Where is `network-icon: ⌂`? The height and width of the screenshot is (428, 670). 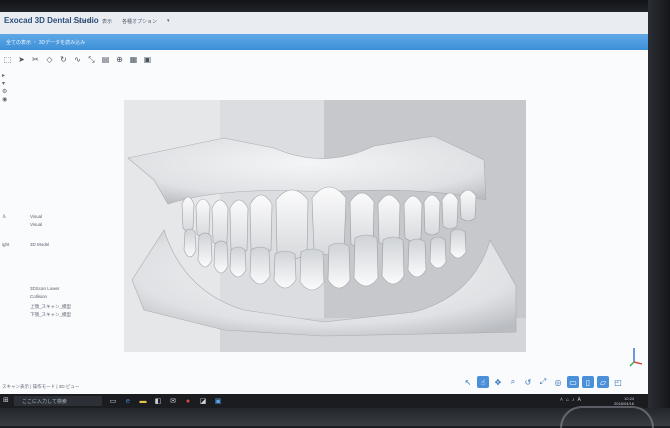
network-icon: ⌂ is located at coordinates (567, 400).